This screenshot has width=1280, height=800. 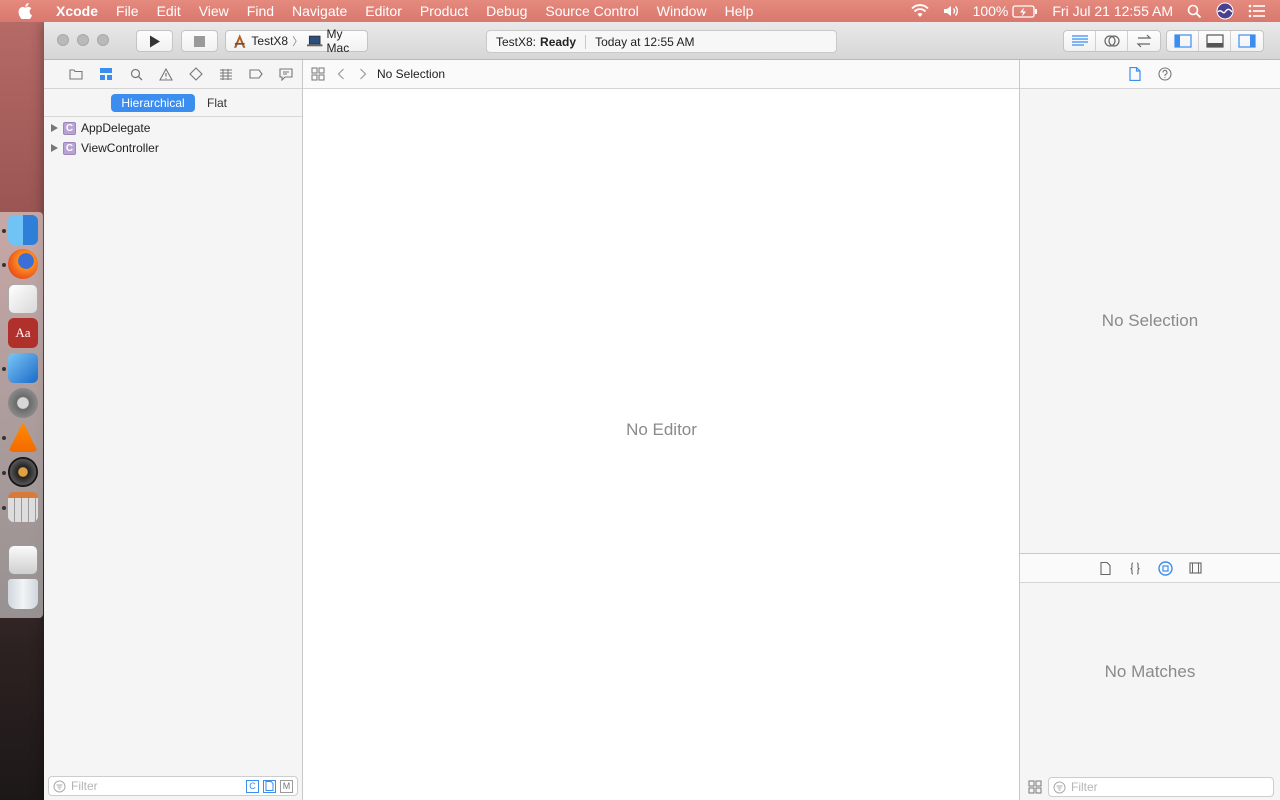 I want to click on file-template-library-tab, so click(x=1105, y=568).